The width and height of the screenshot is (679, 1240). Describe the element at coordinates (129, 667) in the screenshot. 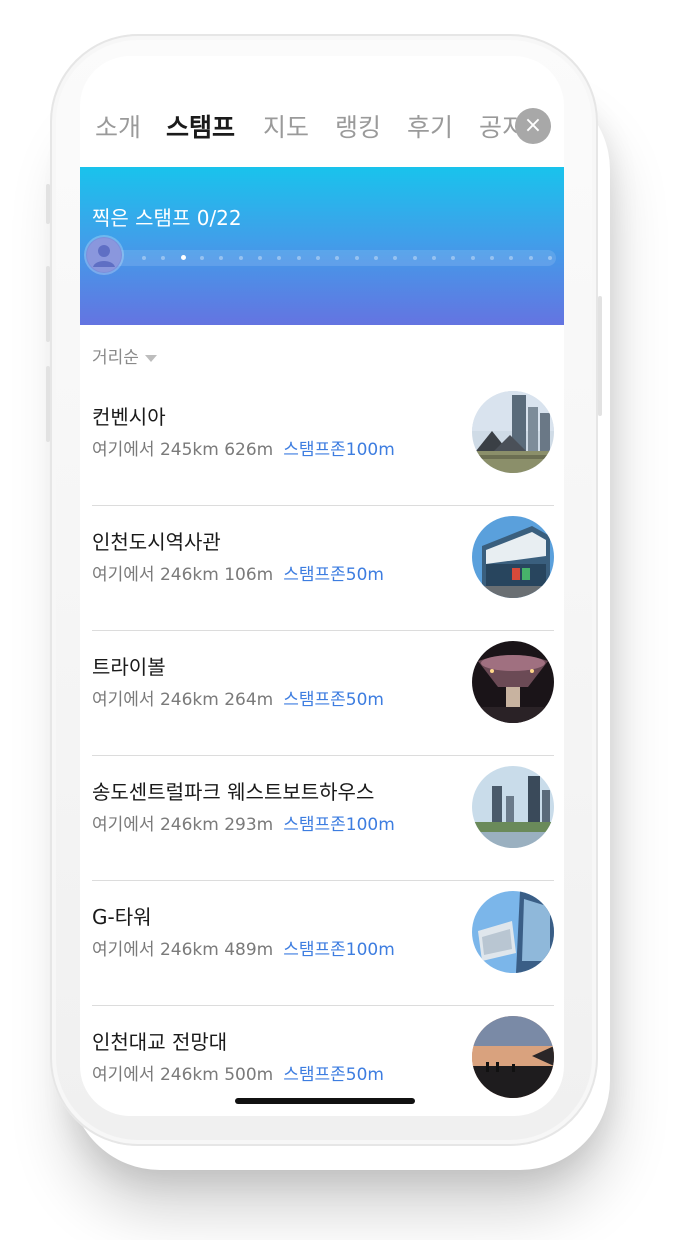

I see `place-name: 트라이볼` at that location.